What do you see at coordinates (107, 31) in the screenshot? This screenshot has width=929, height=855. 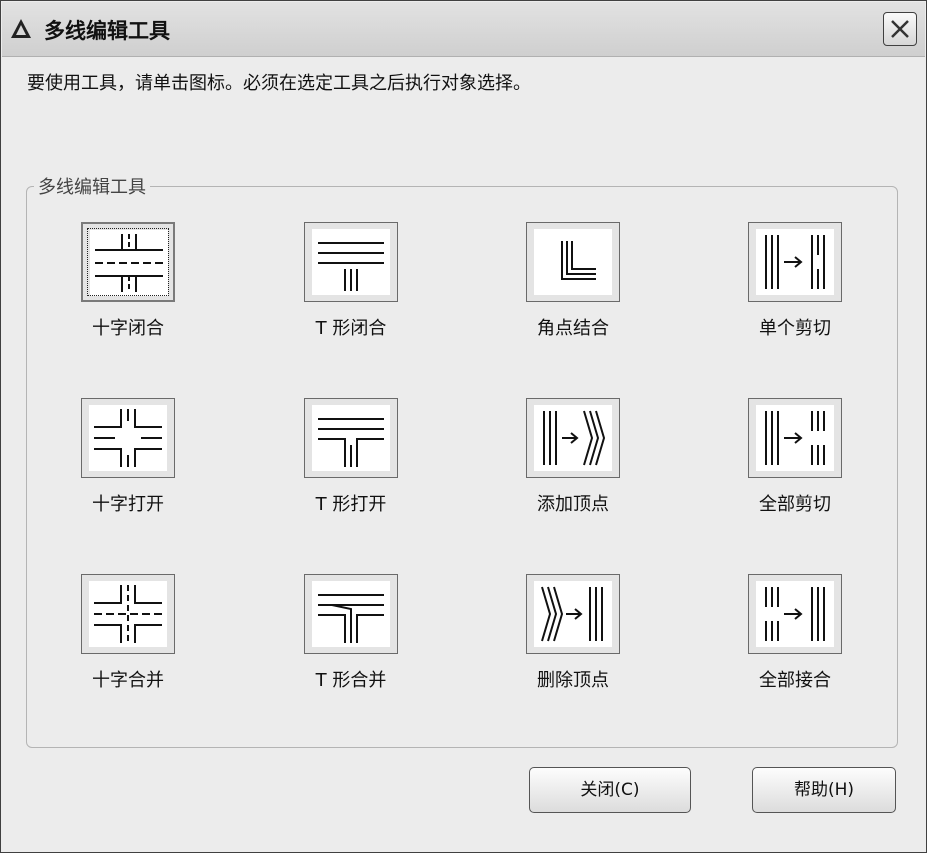 I see `window-title: 多线编辑工具` at bounding box center [107, 31].